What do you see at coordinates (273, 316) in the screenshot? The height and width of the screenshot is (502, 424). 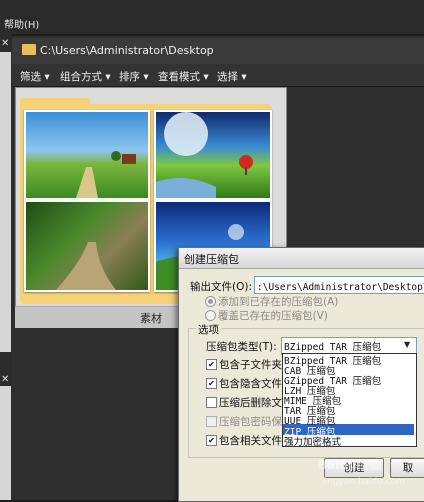 I see `radio-overwrite-label: 覆盖已存在的压缩包(V)` at bounding box center [273, 316].